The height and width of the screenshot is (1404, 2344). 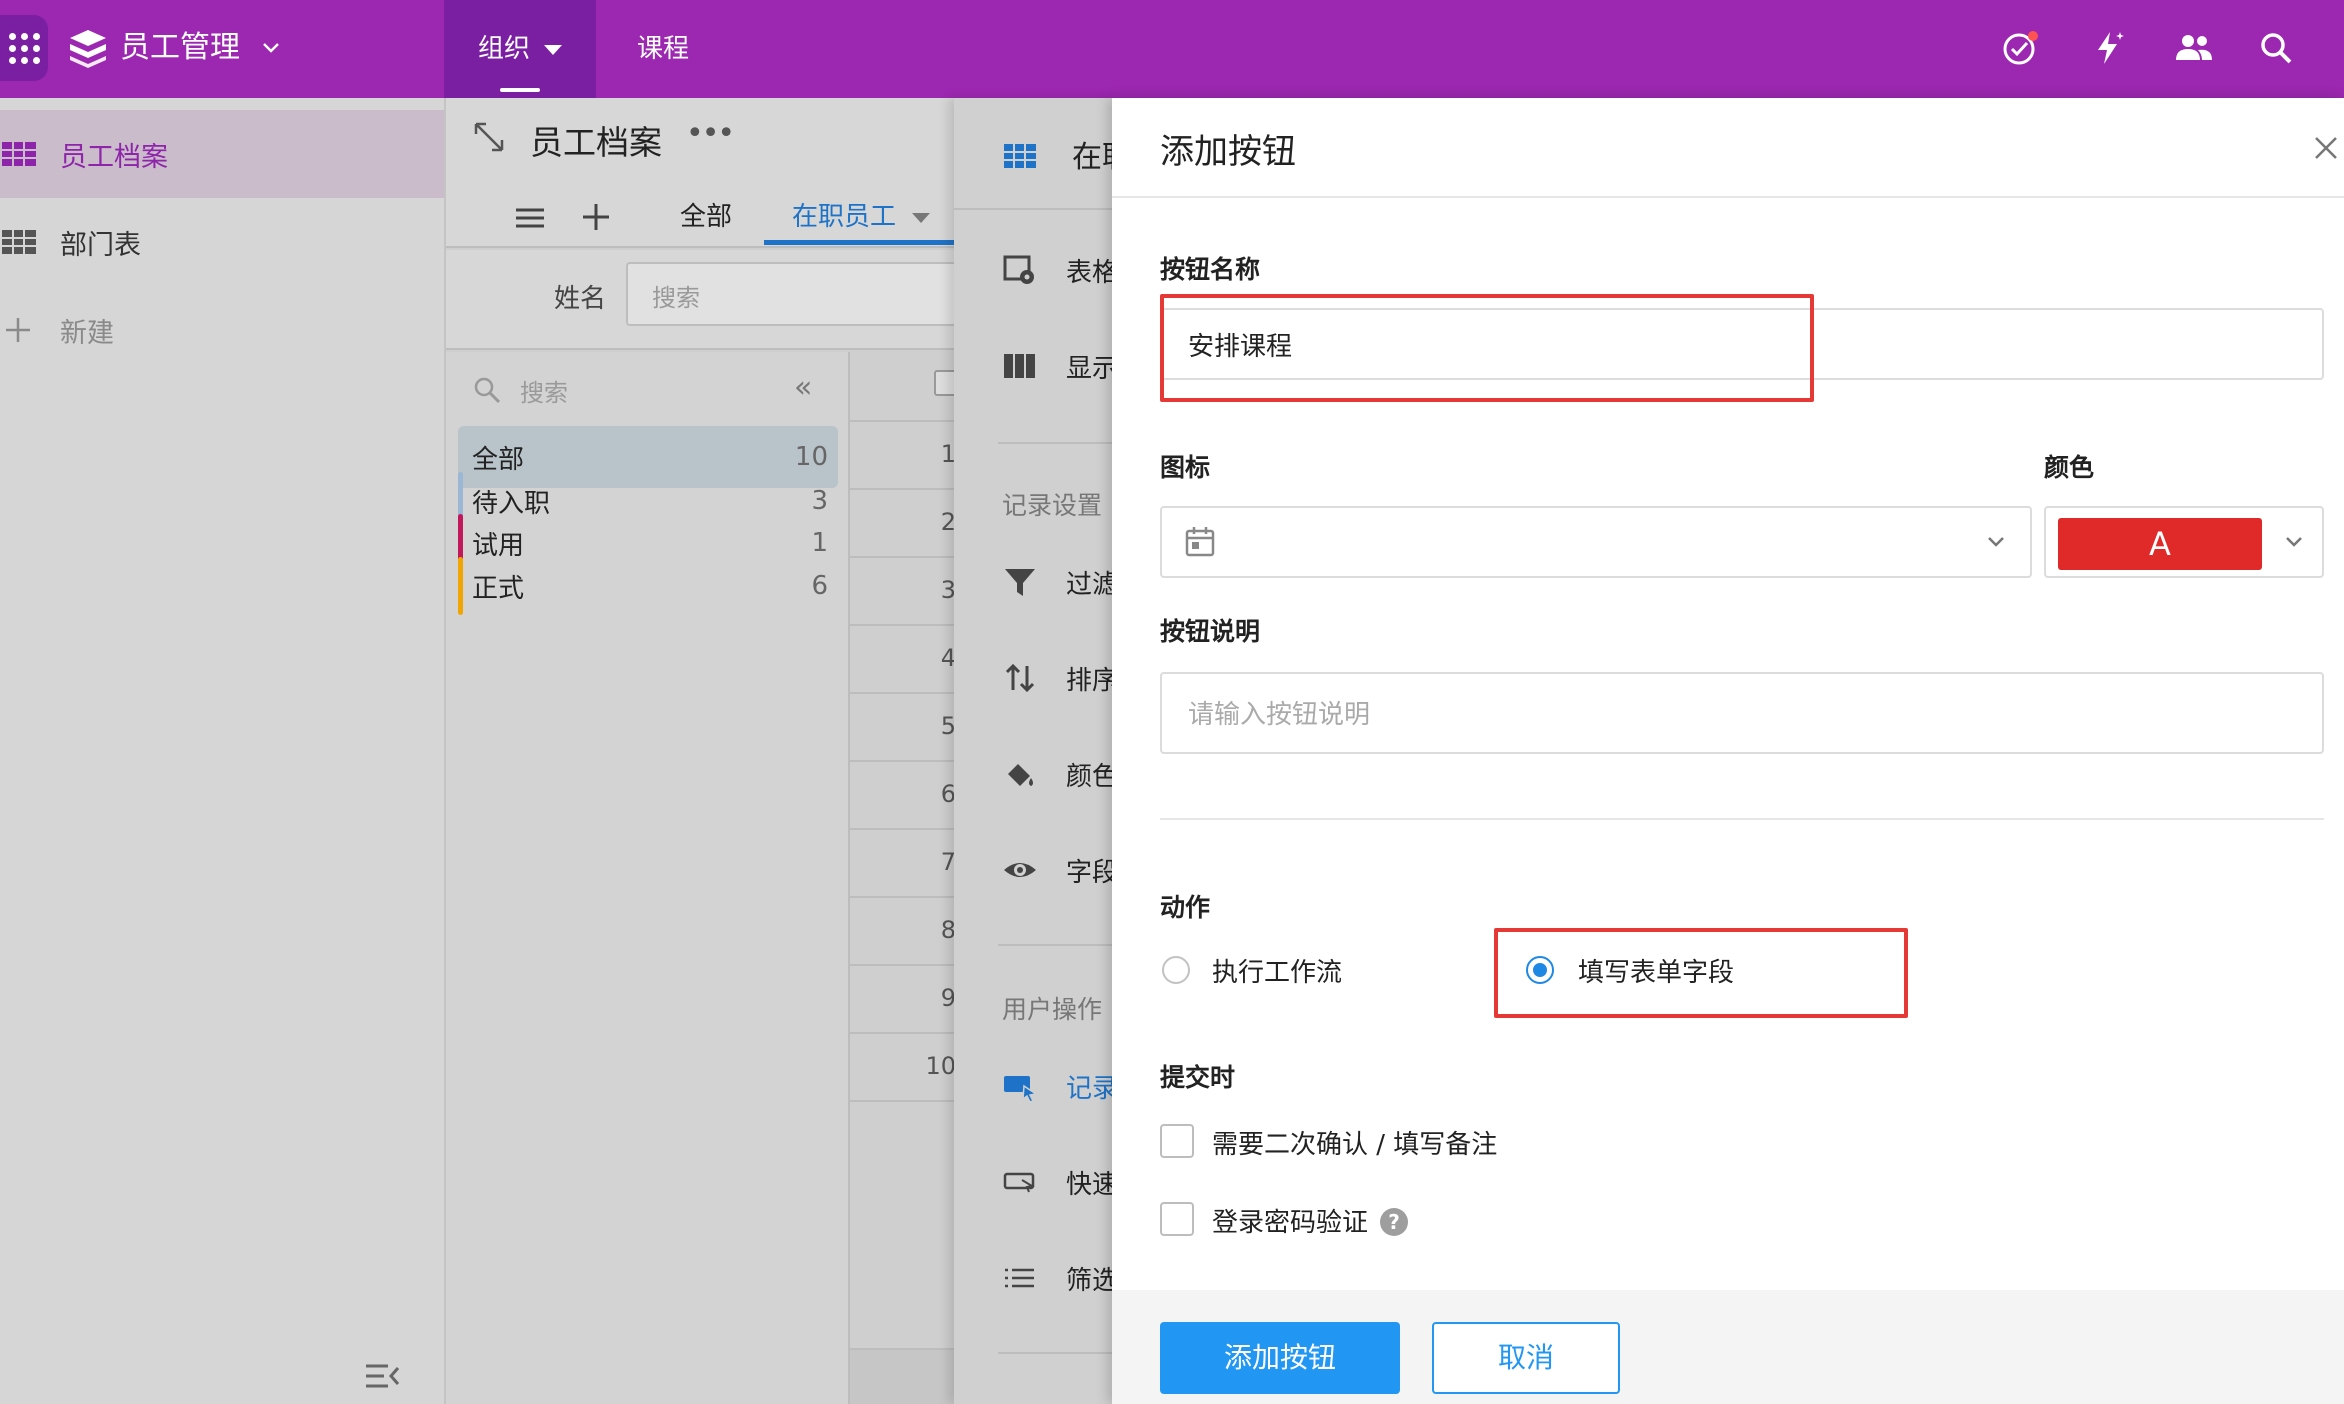 I want to click on settings-item-label: 排序, so click(x=1090, y=680).